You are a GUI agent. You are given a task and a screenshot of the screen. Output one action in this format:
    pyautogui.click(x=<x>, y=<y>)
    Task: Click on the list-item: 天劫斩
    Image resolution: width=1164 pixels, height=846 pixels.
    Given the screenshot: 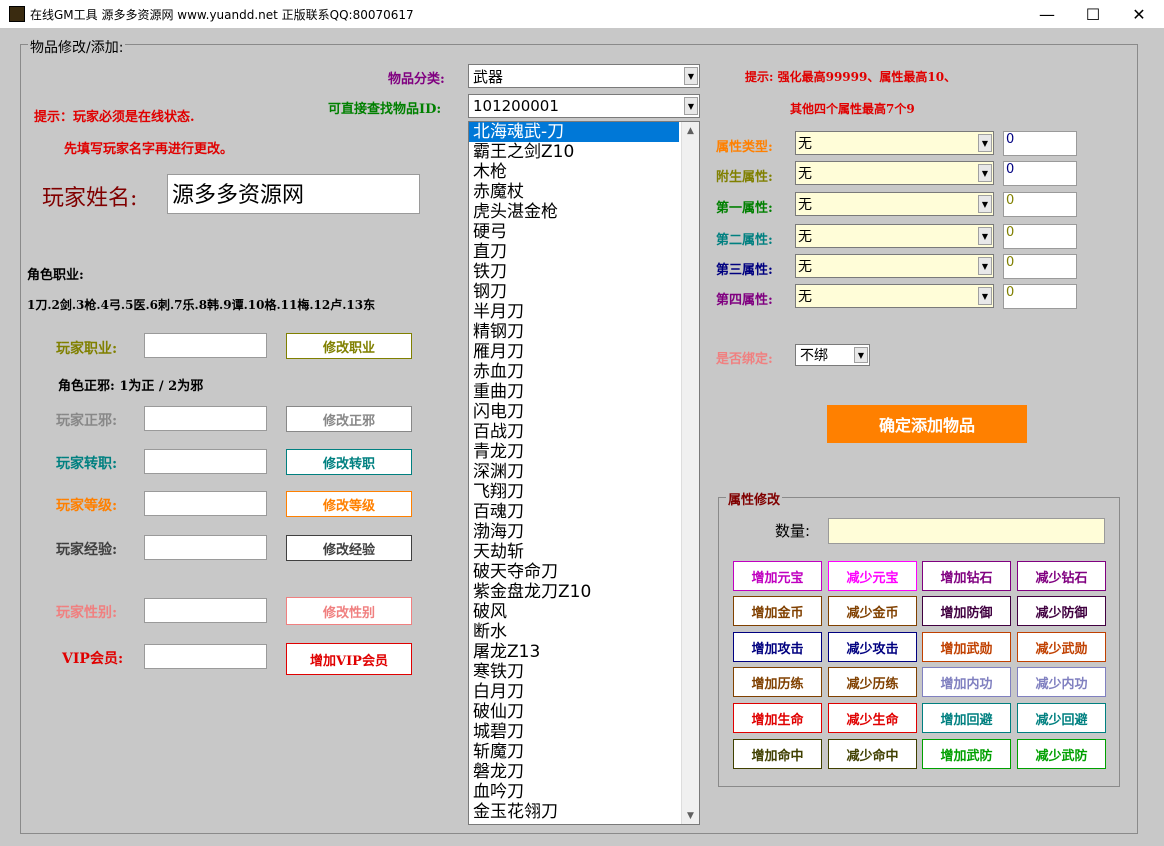 What is the action you would take?
    pyautogui.click(x=574, y=552)
    